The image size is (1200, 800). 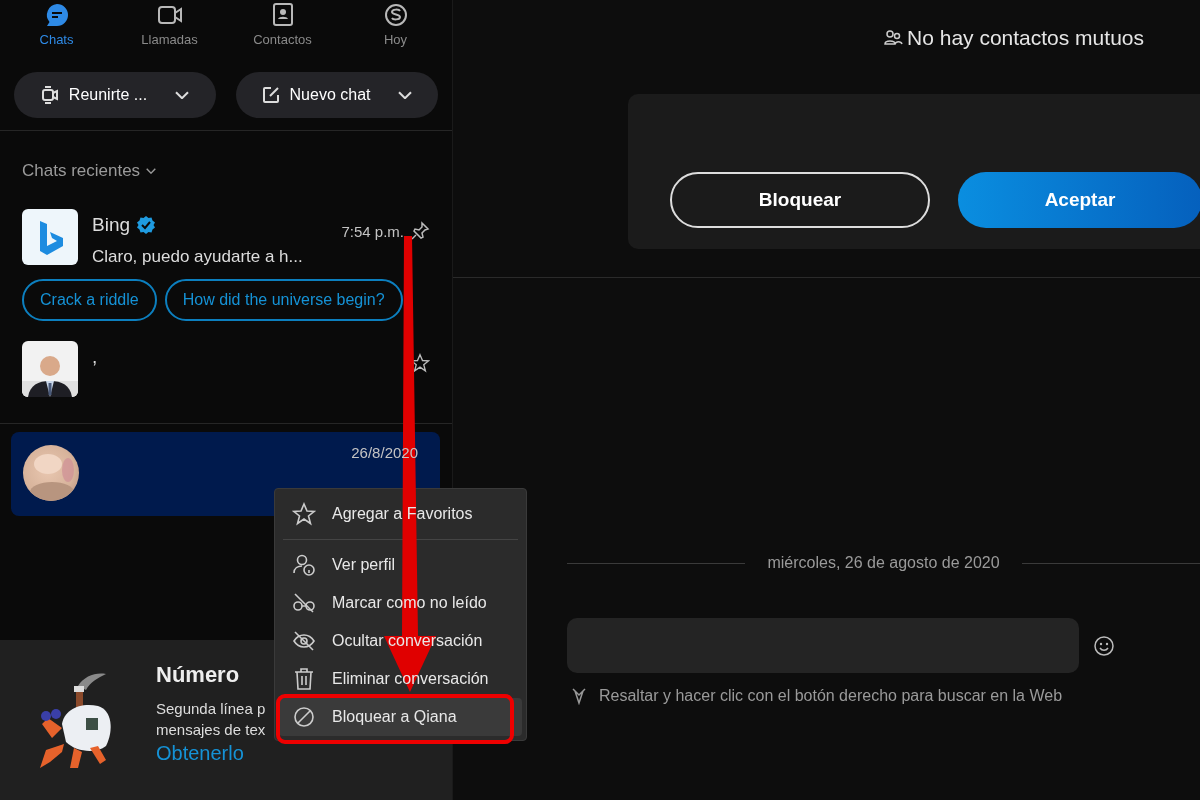 I want to click on mutual-contacts-text: No hay contactos mutuos, so click(x=1025, y=38).